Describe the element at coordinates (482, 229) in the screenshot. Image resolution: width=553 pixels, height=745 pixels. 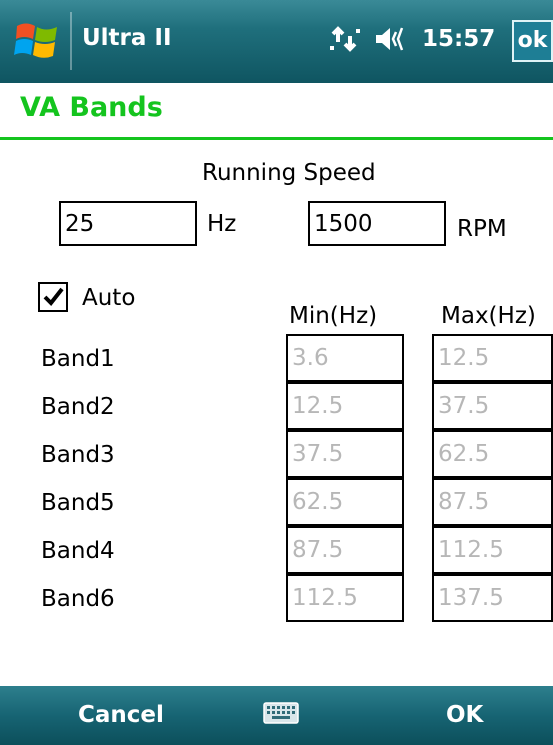
I see `rpm-unit-label: RPM` at that location.